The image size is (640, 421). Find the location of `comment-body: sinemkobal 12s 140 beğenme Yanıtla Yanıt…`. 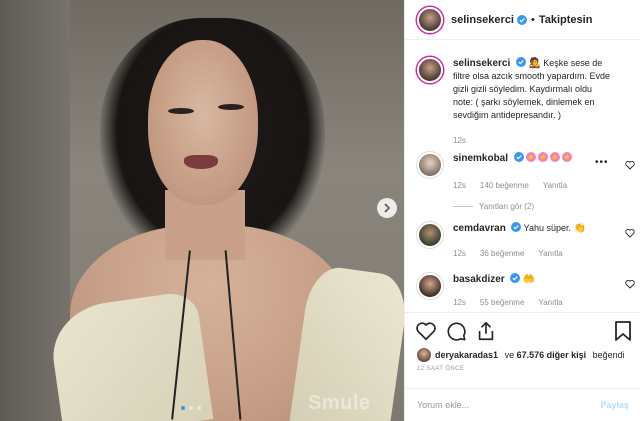

comment-body: sinemkobal 12s 140 beğenme Yanıtla Yanıt… is located at coordinates (533, 182).